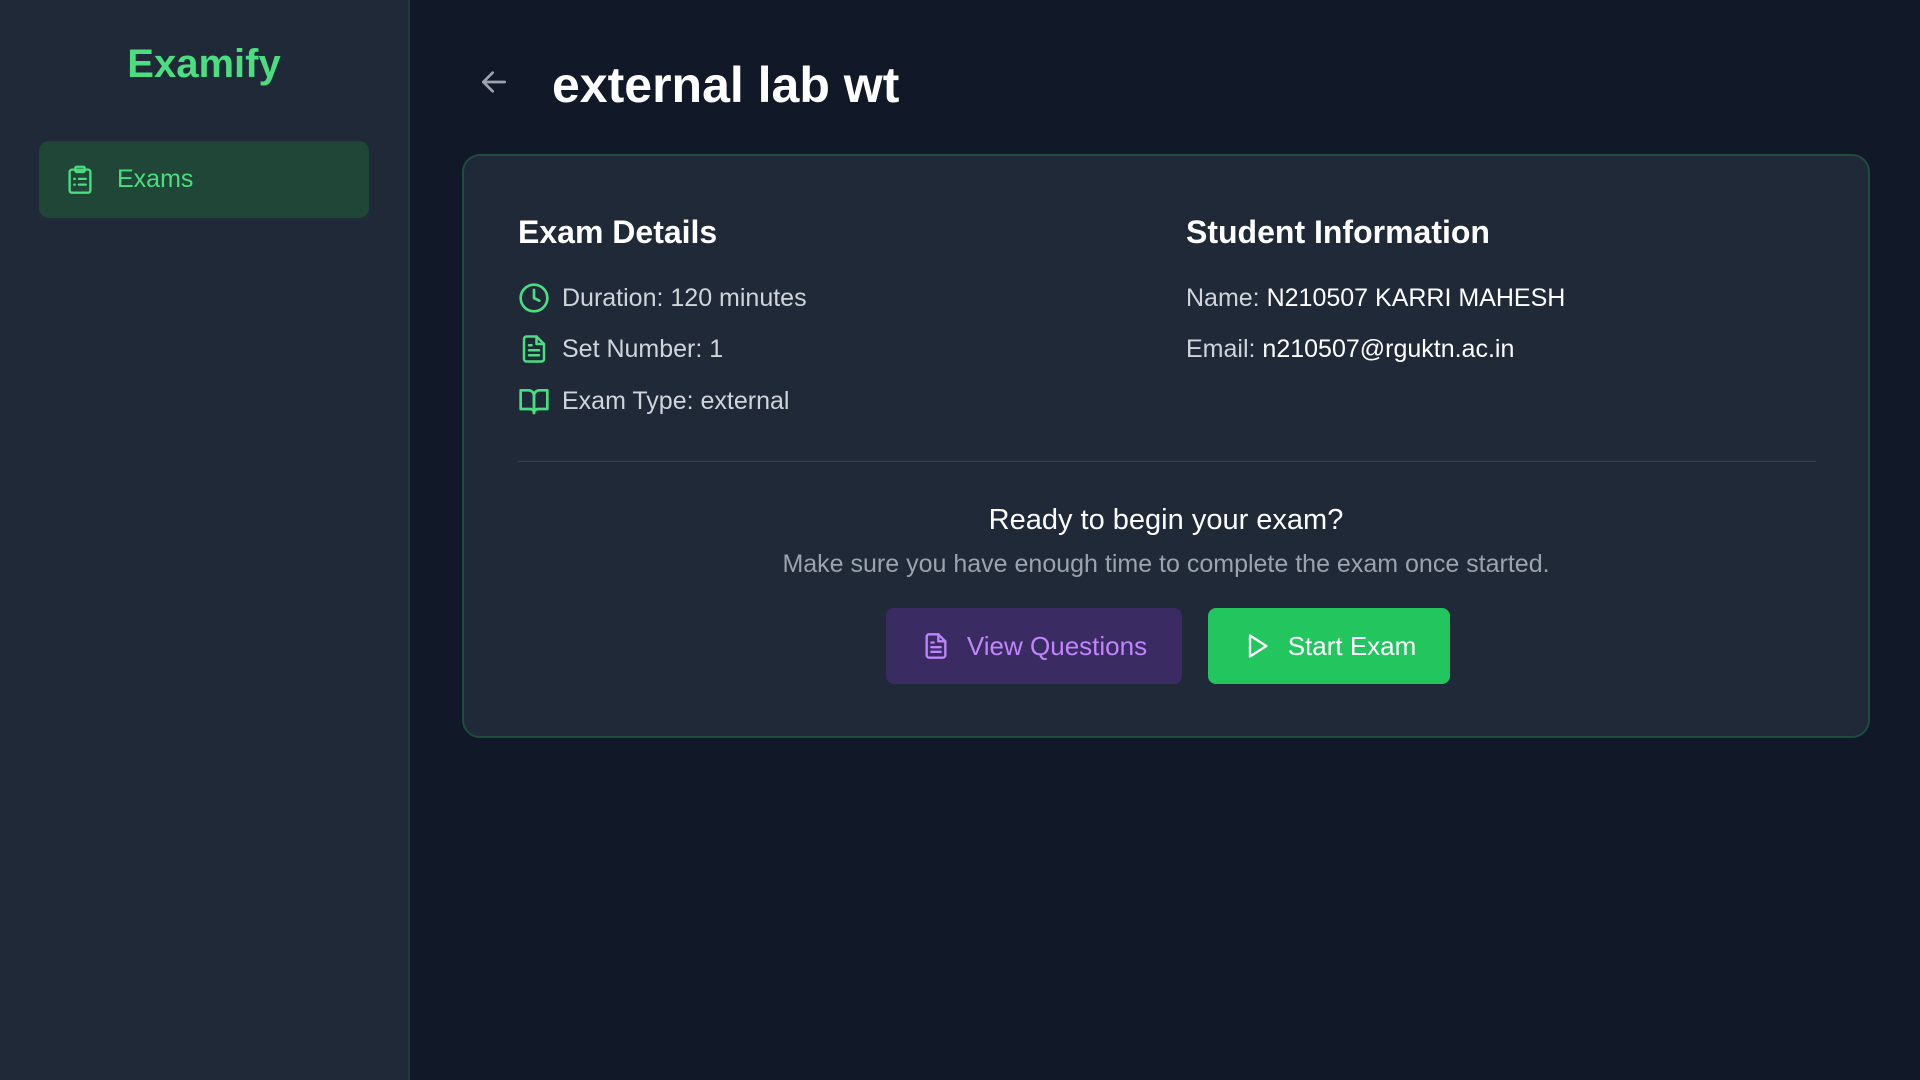  What do you see at coordinates (155, 179) in the screenshot?
I see `sidebar-item-label: Exams` at bounding box center [155, 179].